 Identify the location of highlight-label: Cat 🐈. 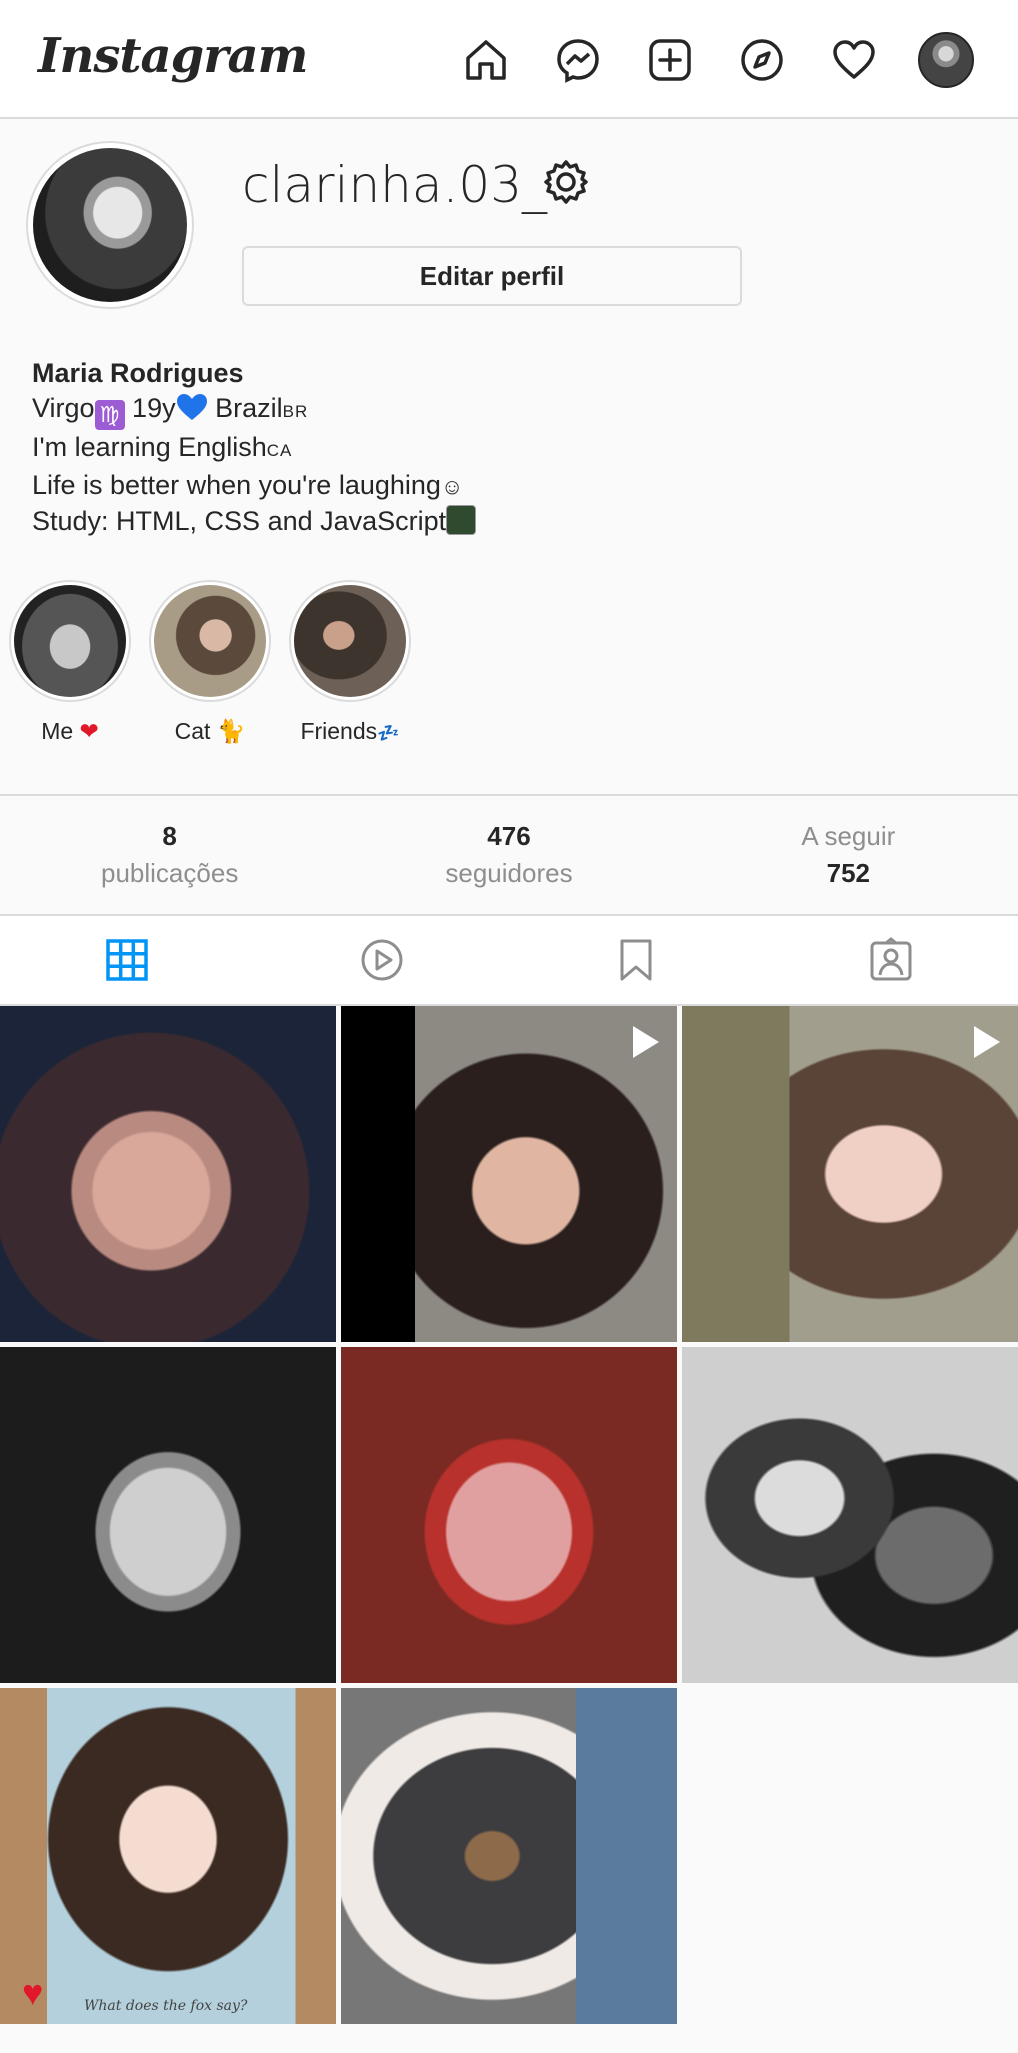
(210, 731).